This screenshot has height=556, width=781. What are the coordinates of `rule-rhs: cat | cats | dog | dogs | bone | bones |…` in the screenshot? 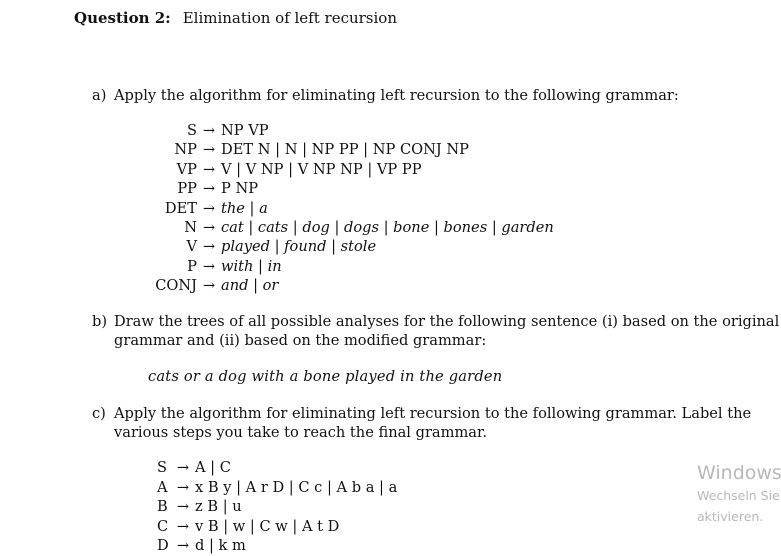 It's located at (387, 227).